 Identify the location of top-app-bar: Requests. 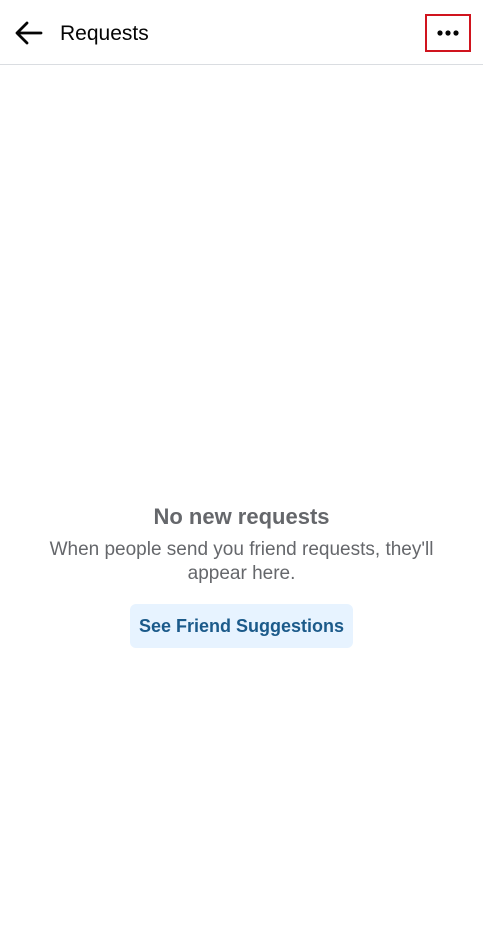
(241, 32).